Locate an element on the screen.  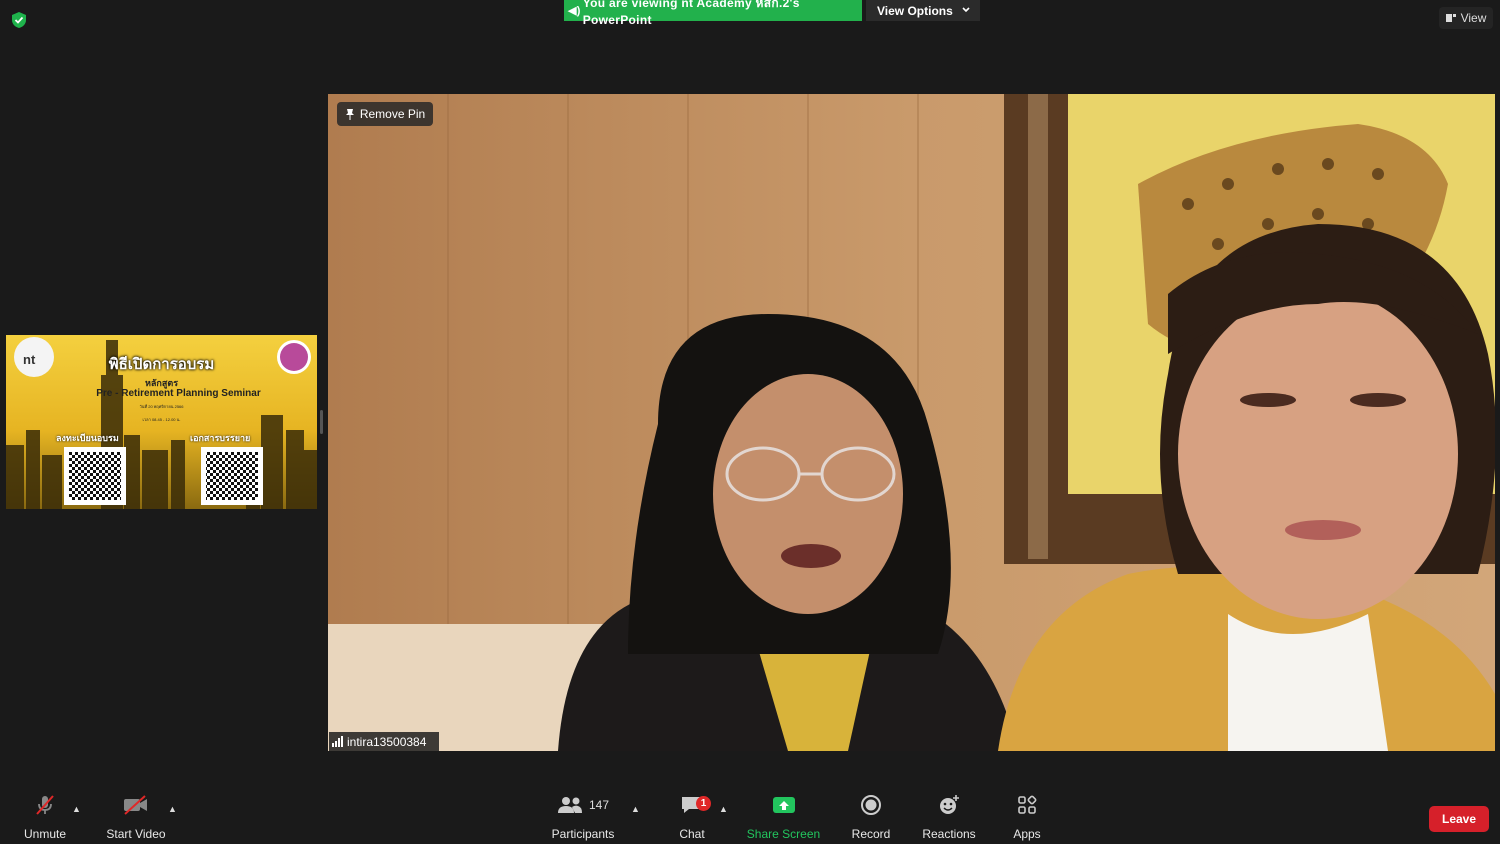
audio-options-caret-icon: ▲ is located at coordinates (76, 809).